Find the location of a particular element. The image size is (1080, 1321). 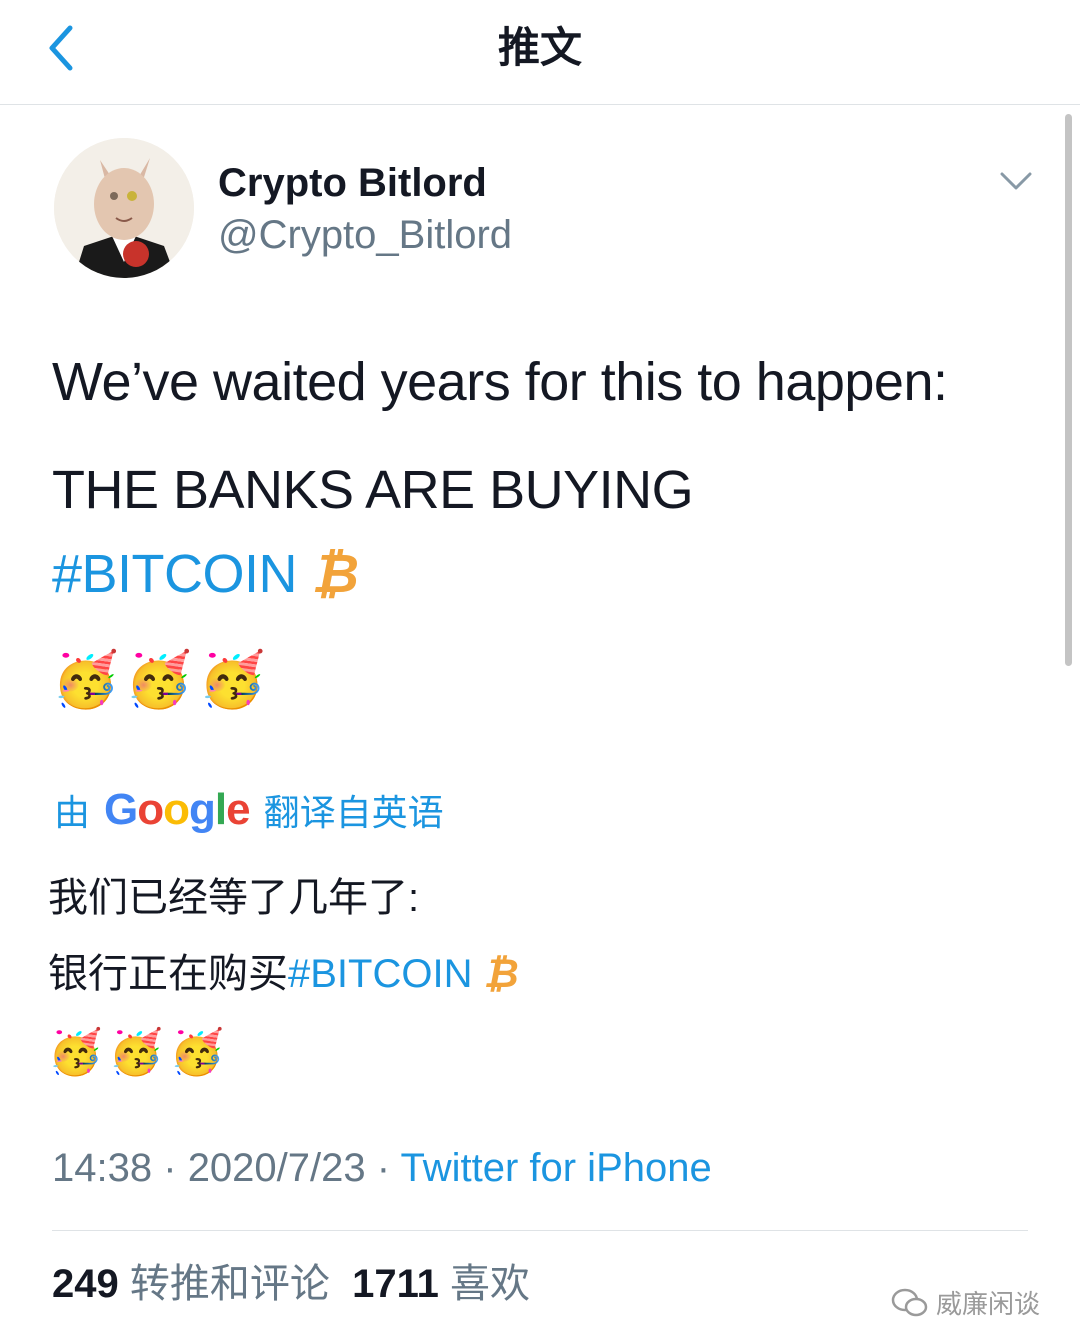

translated-emoji-row: 🥳 🥳 🥳 is located at coordinates (136, 1053).